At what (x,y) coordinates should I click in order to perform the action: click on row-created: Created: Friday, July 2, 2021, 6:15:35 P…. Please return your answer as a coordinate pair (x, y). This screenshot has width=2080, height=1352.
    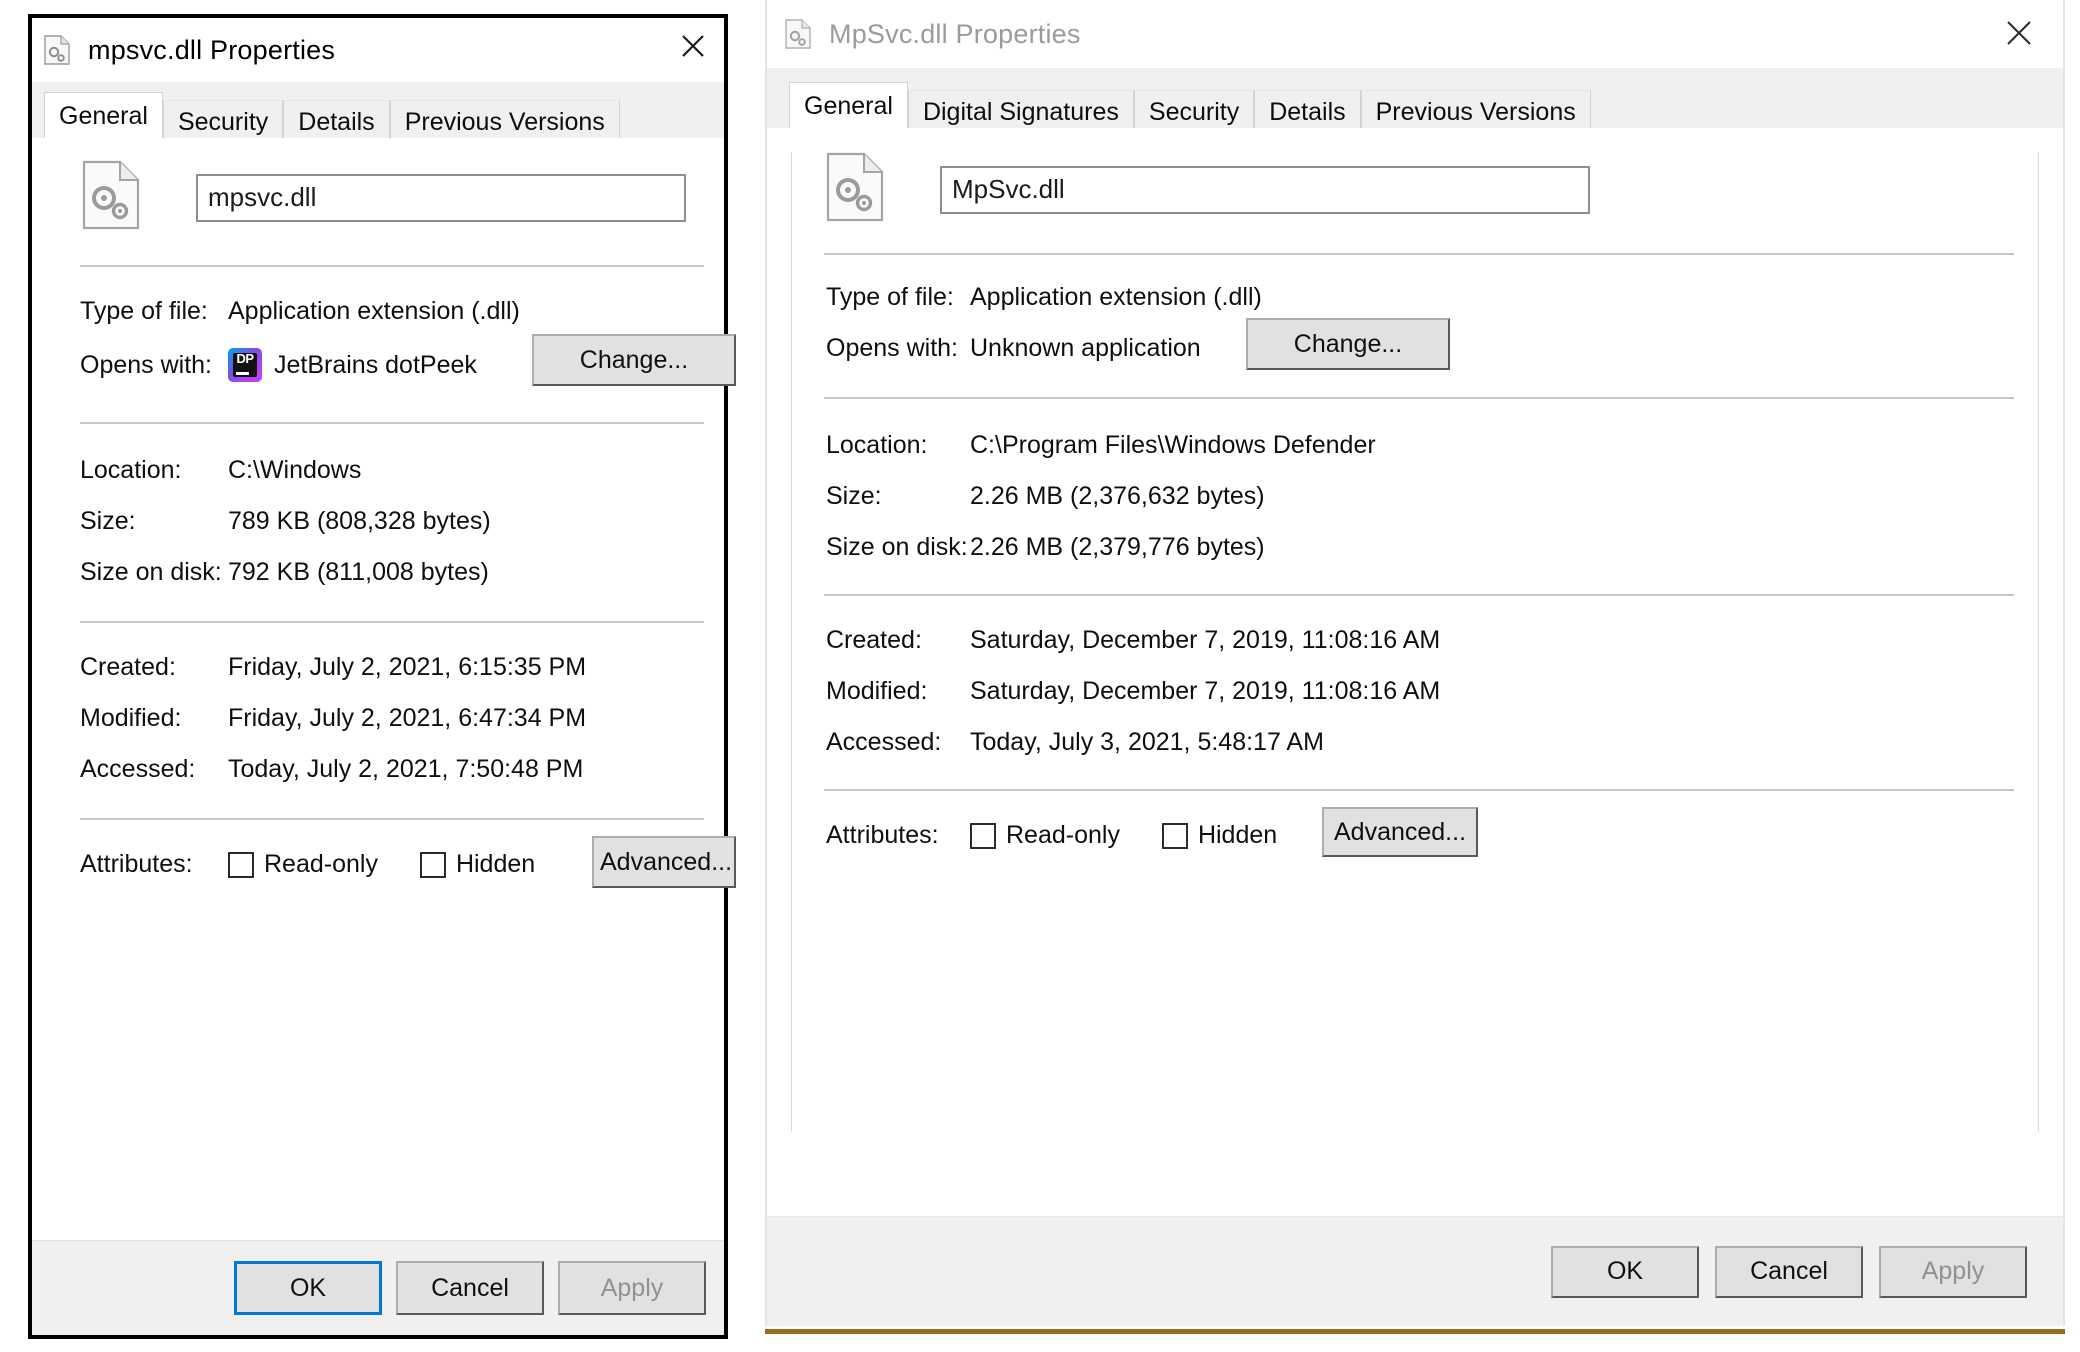
    Looking at the image, I should click on (390, 667).